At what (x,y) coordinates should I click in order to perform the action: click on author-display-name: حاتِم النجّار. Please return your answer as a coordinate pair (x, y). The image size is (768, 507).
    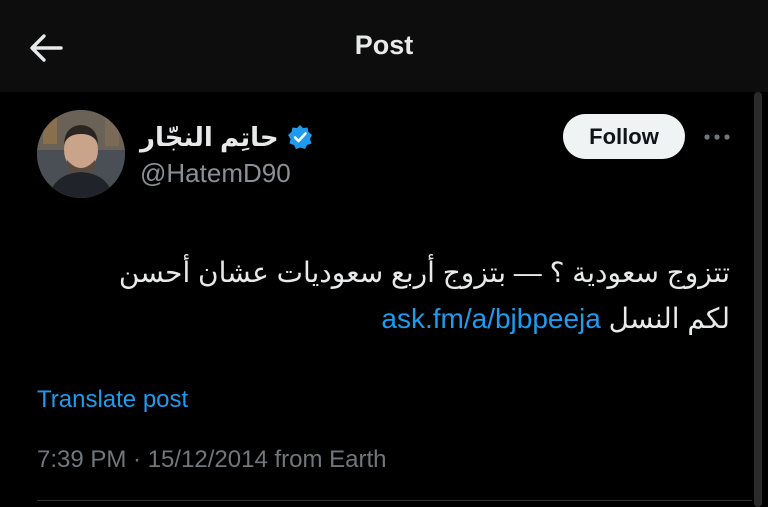
    Looking at the image, I should click on (209, 137).